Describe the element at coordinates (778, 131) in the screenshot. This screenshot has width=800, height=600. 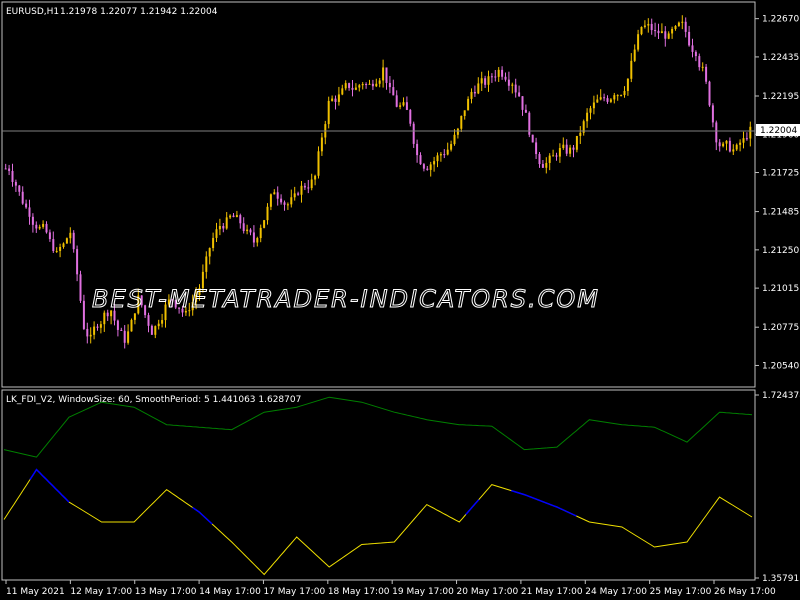
I see `current-price-label: 1.22004` at that location.